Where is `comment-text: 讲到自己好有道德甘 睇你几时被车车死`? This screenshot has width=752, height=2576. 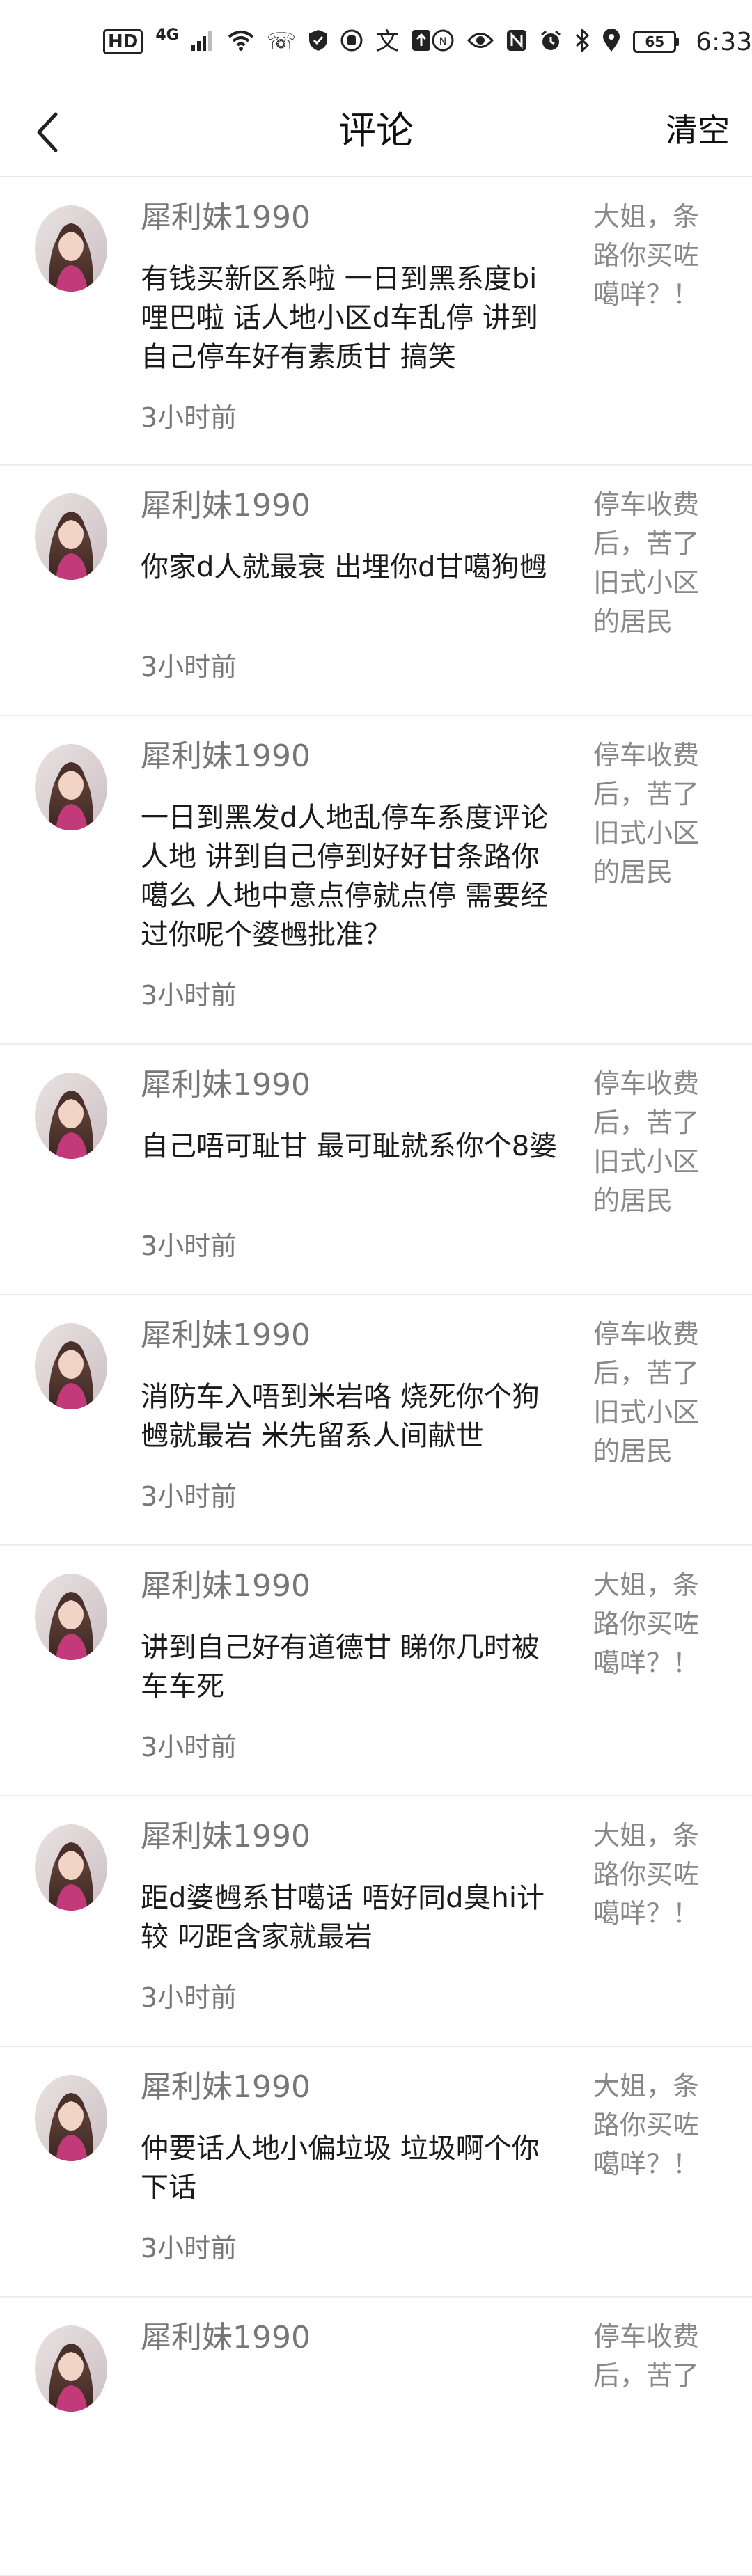
comment-text: 讲到自己好有道德甘 睇你几时被车车死 is located at coordinates (340, 1666).